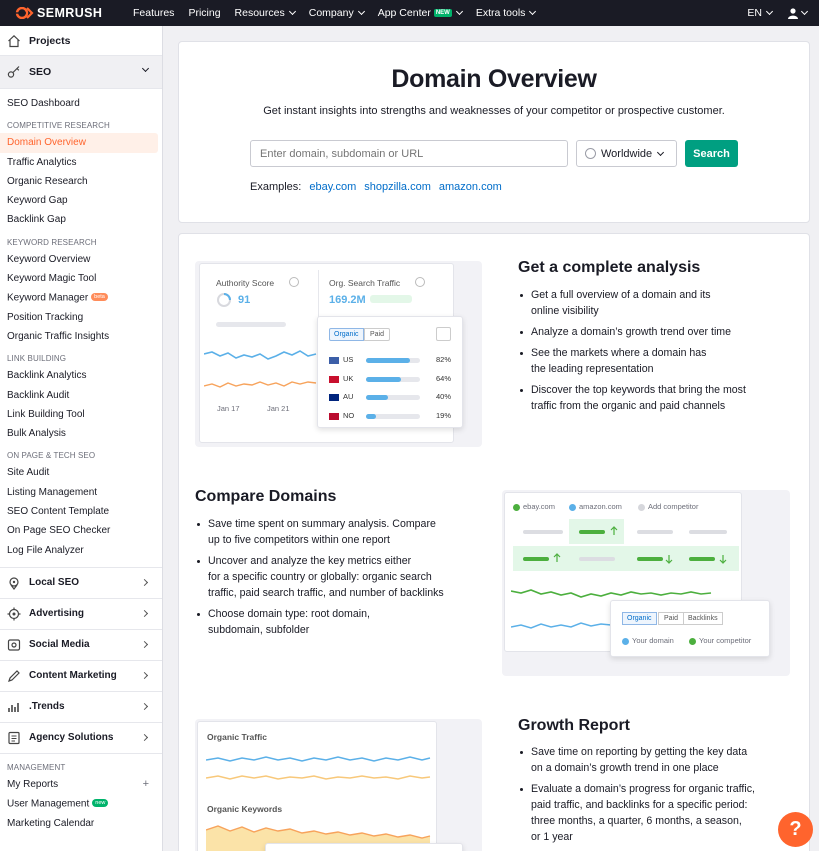 The image size is (819, 851). What do you see at coordinates (443, 334) in the screenshot?
I see `export-icon` at bounding box center [443, 334].